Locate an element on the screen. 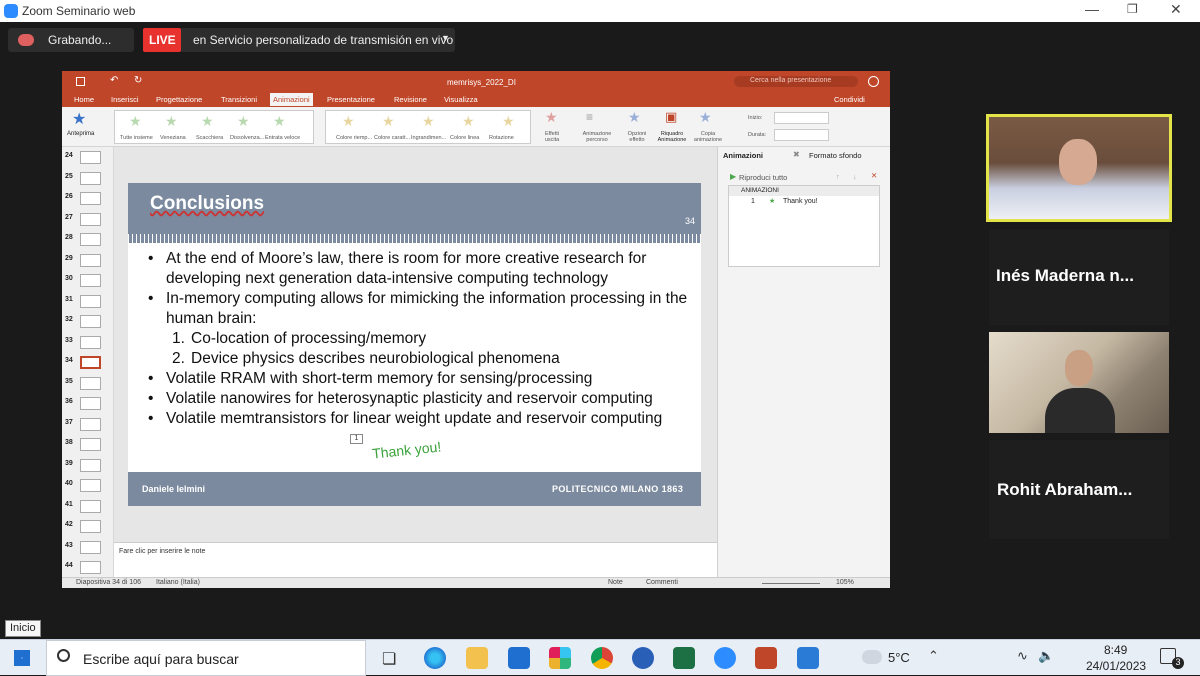 This screenshot has width=1200, height=676. task-view-icon: ❏ is located at coordinates (389, 659).